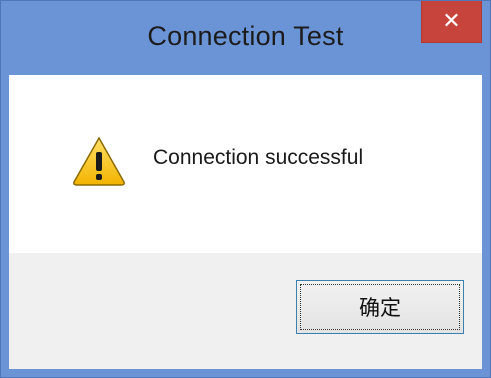  I want to click on message-text: Connection successful, so click(258, 157).